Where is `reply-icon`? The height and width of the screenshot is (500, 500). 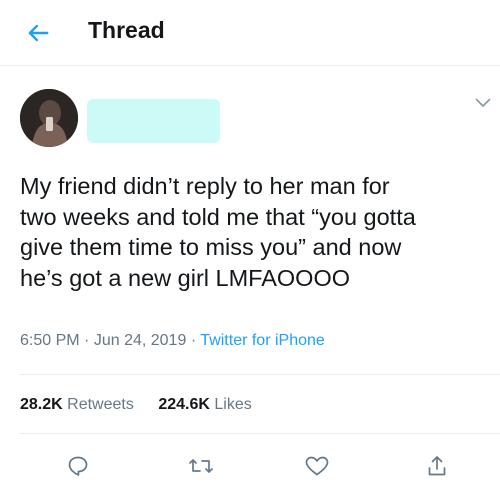
reply-icon is located at coordinates (78, 466).